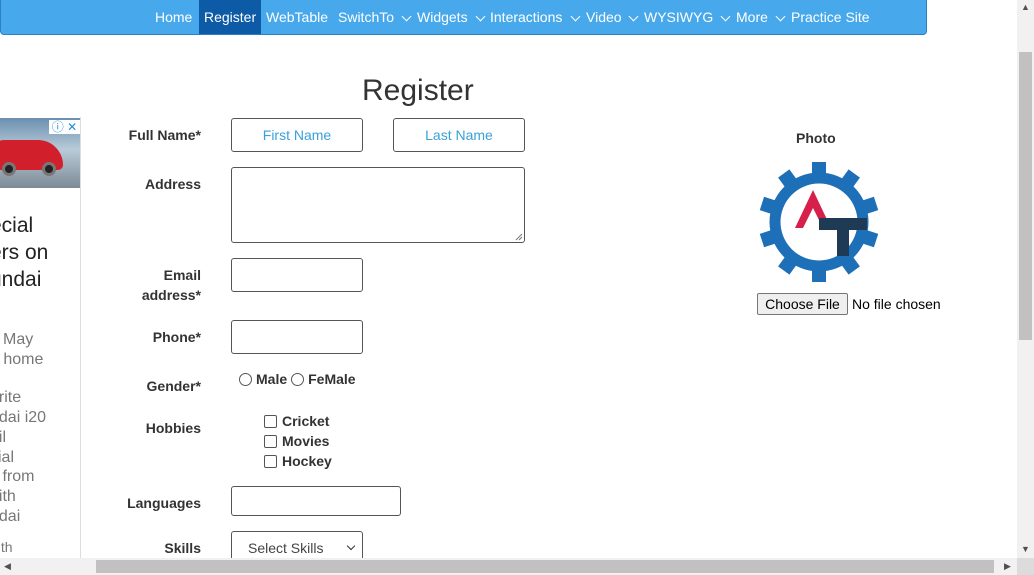 The image size is (1034, 575). Describe the element at coordinates (1025, 549) in the screenshot. I see `scroll-down-arrow-icon: ▼` at that location.